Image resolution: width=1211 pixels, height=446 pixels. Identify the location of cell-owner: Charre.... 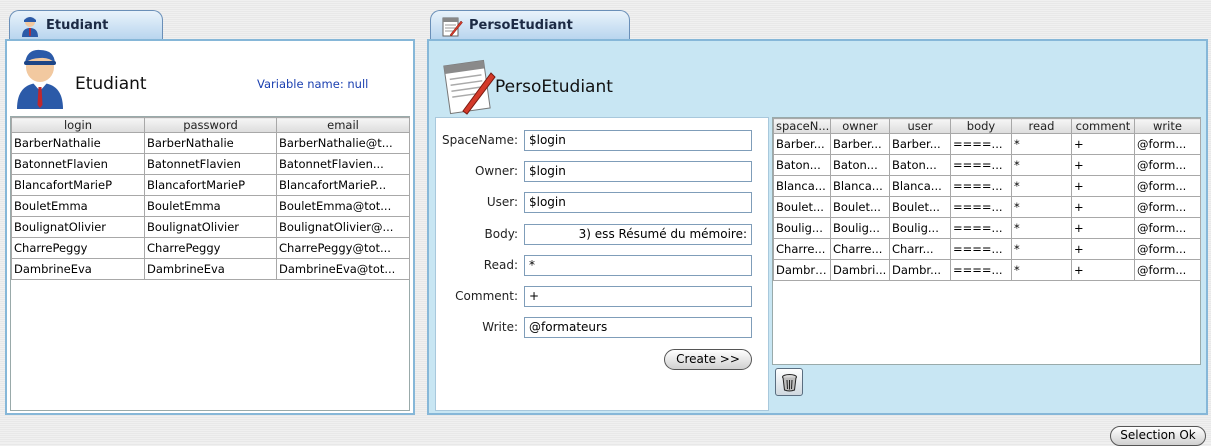
(860, 249).